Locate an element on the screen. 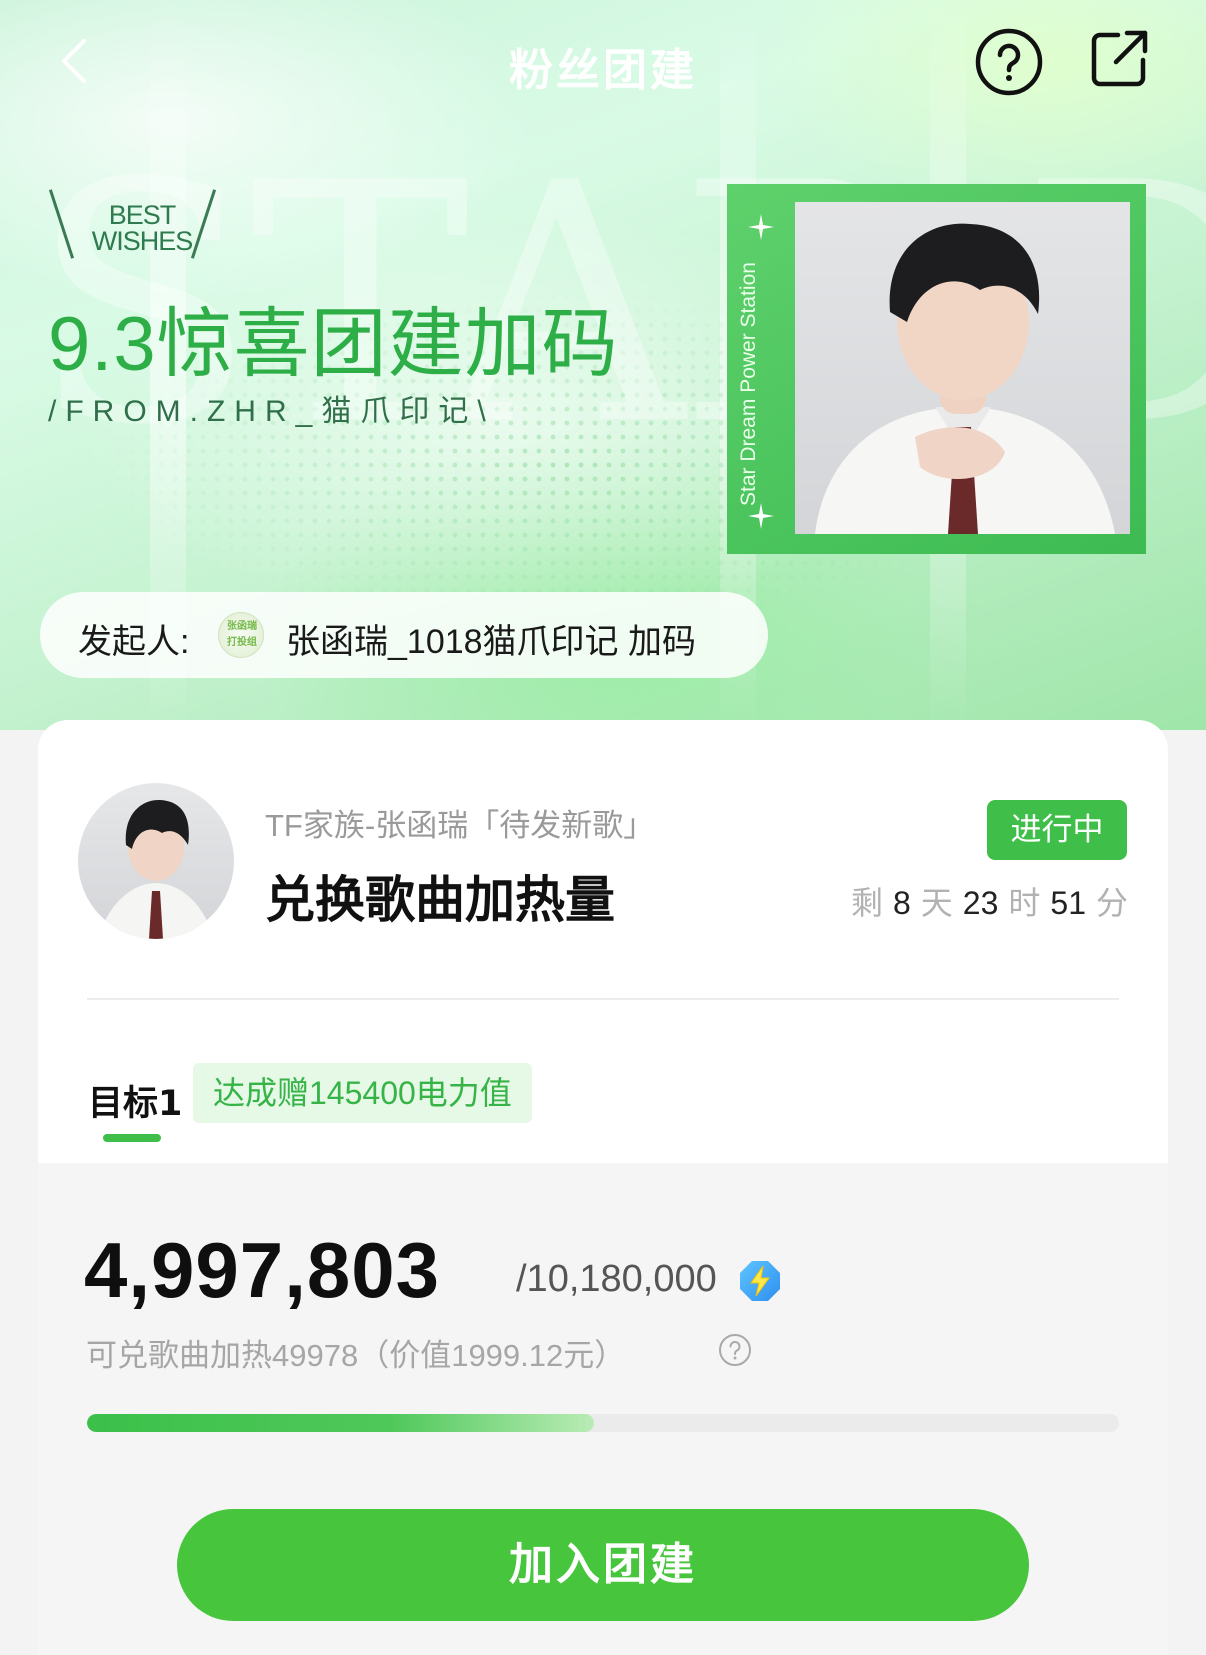 This screenshot has width=1206, height=1655. best-wishes-logo: BEST WISHES is located at coordinates (135, 223).